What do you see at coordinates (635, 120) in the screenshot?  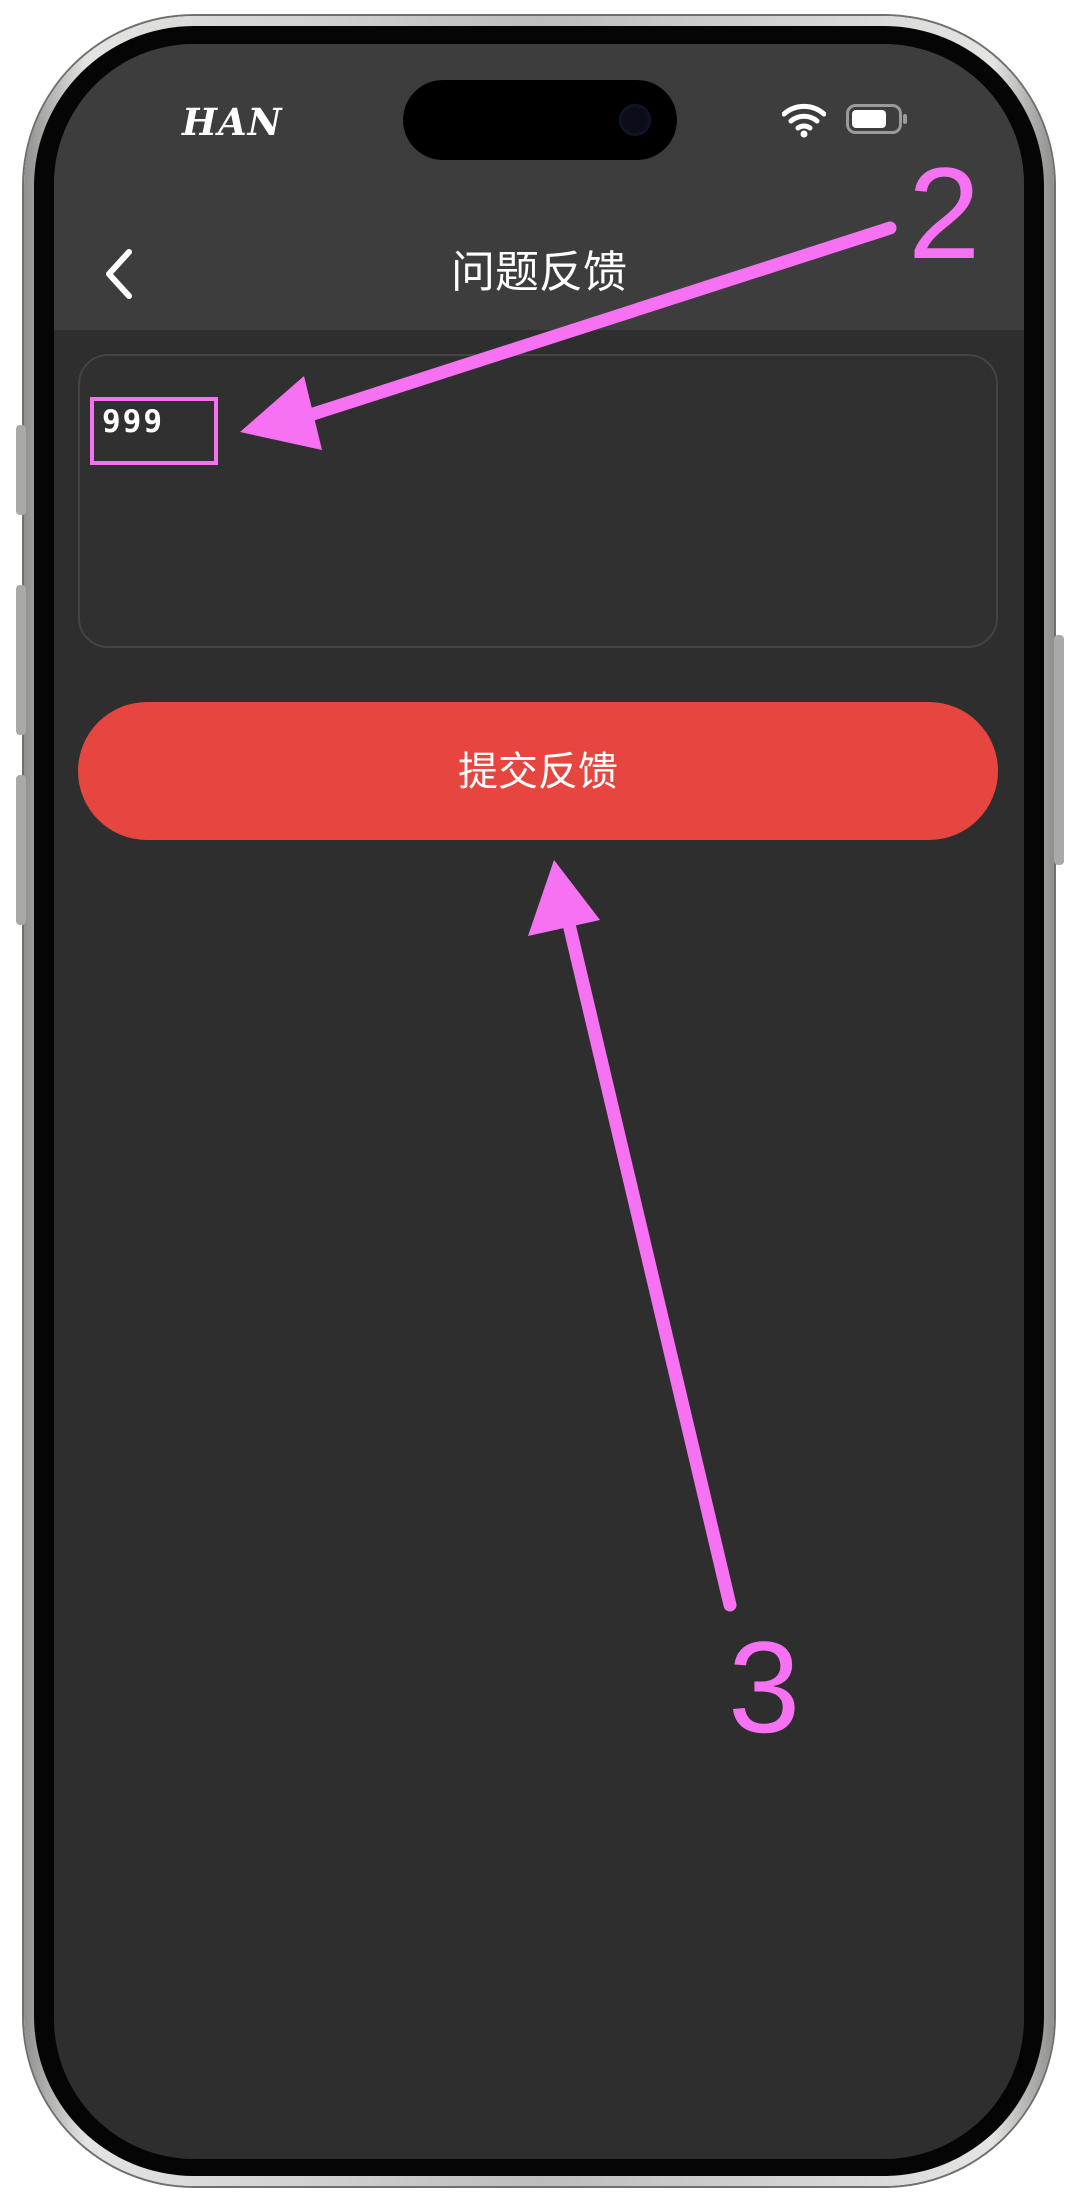 I see `front-camera` at bounding box center [635, 120].